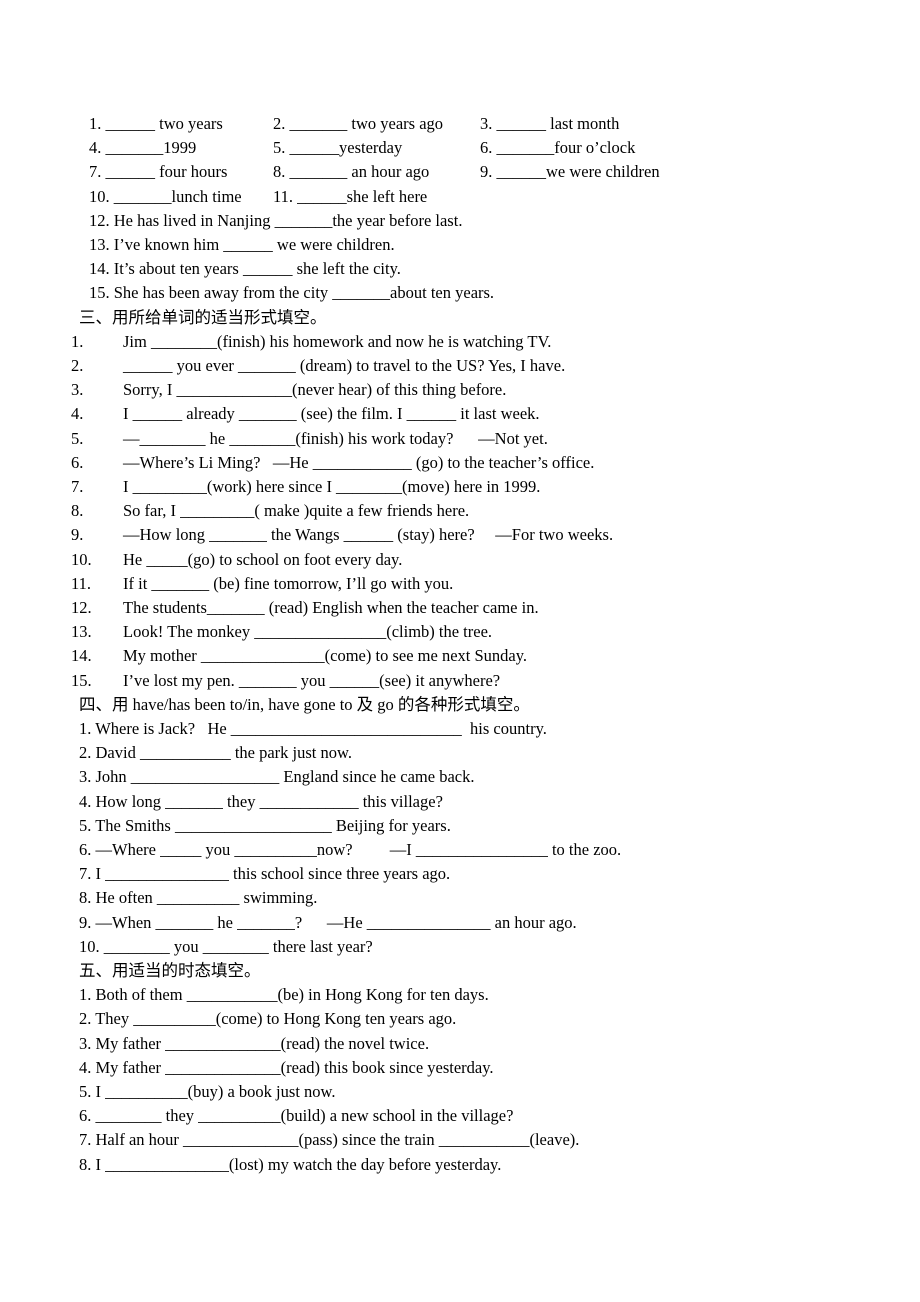 The width and height of the screenshot is (920, 1302). I want to click on exercise-item: 2. David ___________ the park just now., so click(215, 753).